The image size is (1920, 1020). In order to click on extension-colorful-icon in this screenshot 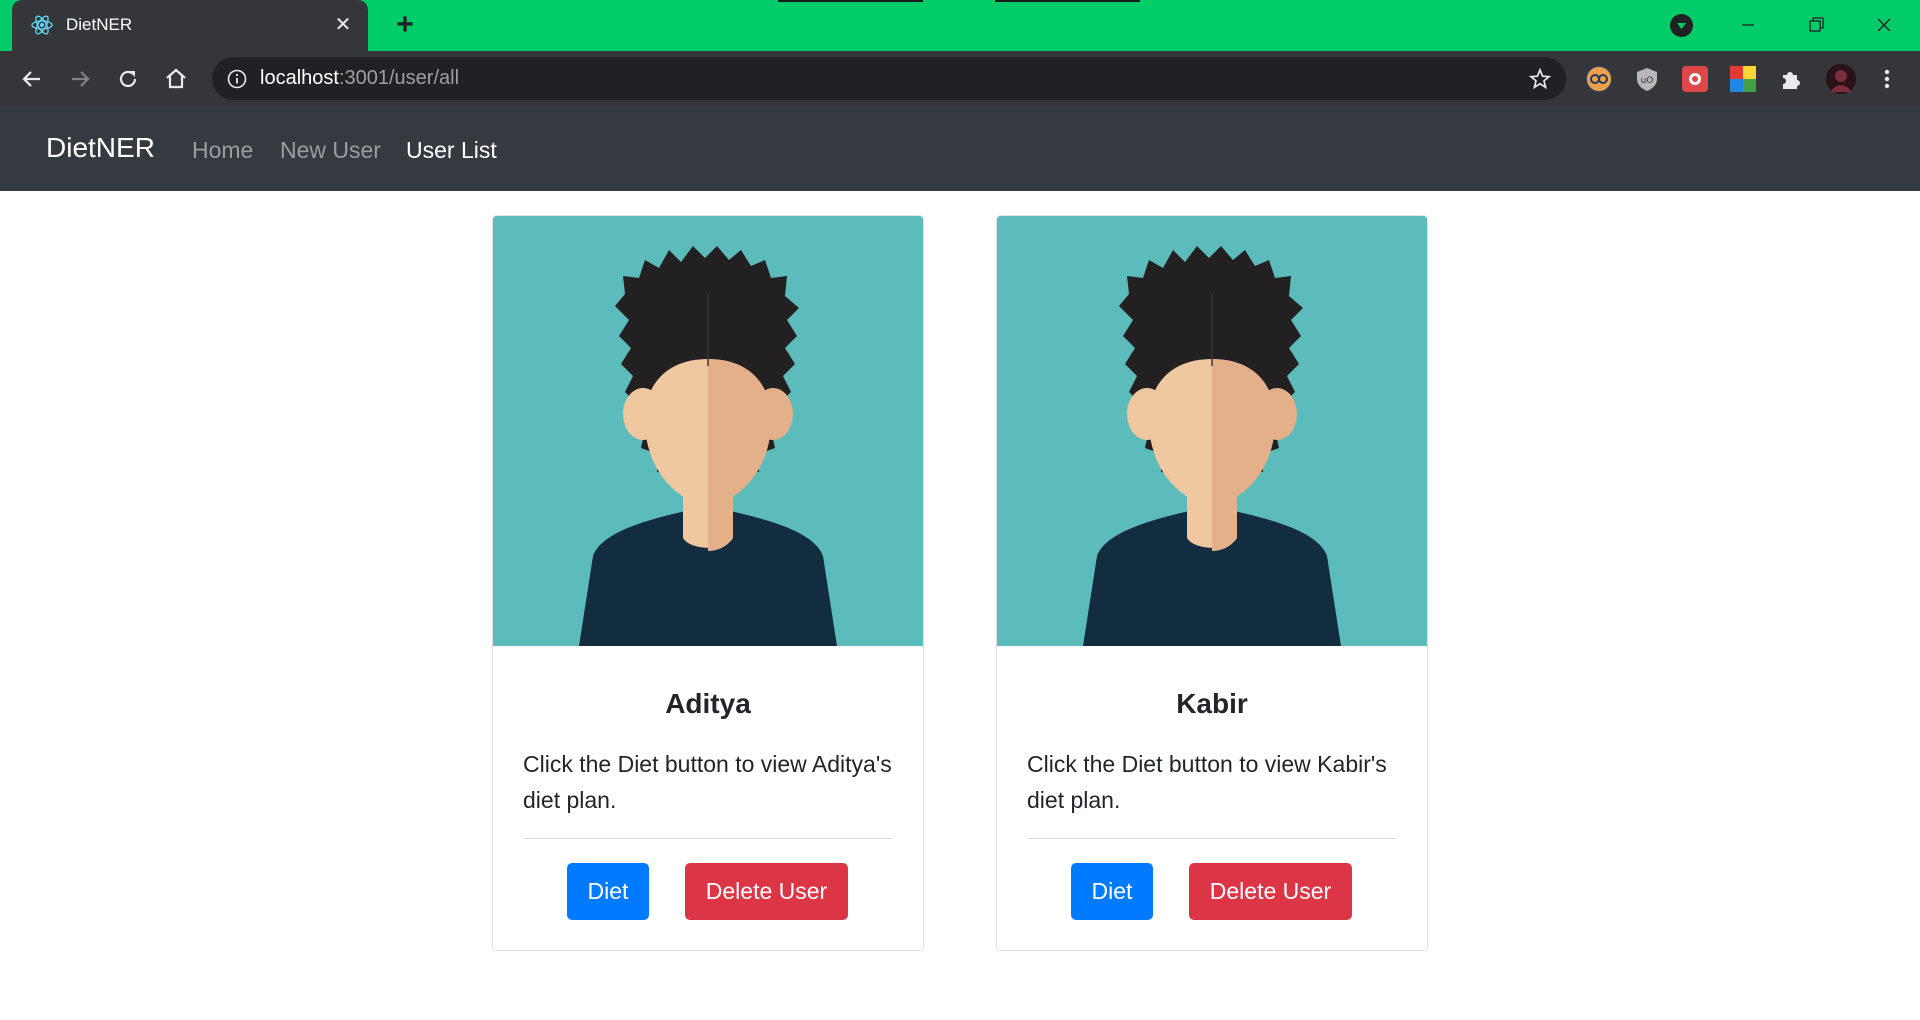, I will do `click(1743, 79)`.